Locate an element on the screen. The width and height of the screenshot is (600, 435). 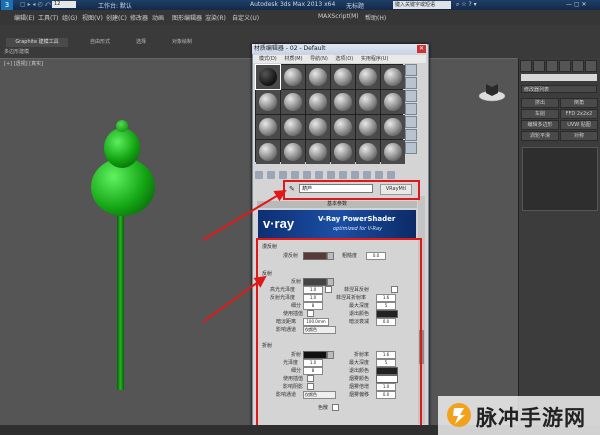
modifier-button-extrude: 挤出 is located at coordinates (540, 103).